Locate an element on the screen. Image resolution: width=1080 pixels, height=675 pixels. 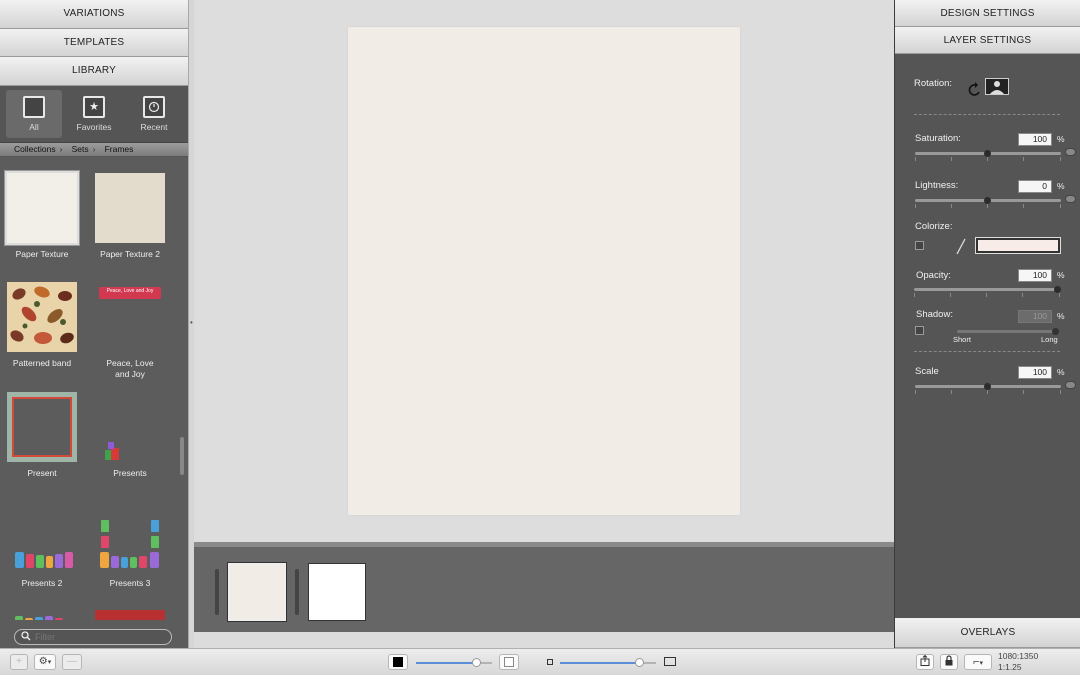
paper-texture-thumbnail is located at coordinates (42, 208).